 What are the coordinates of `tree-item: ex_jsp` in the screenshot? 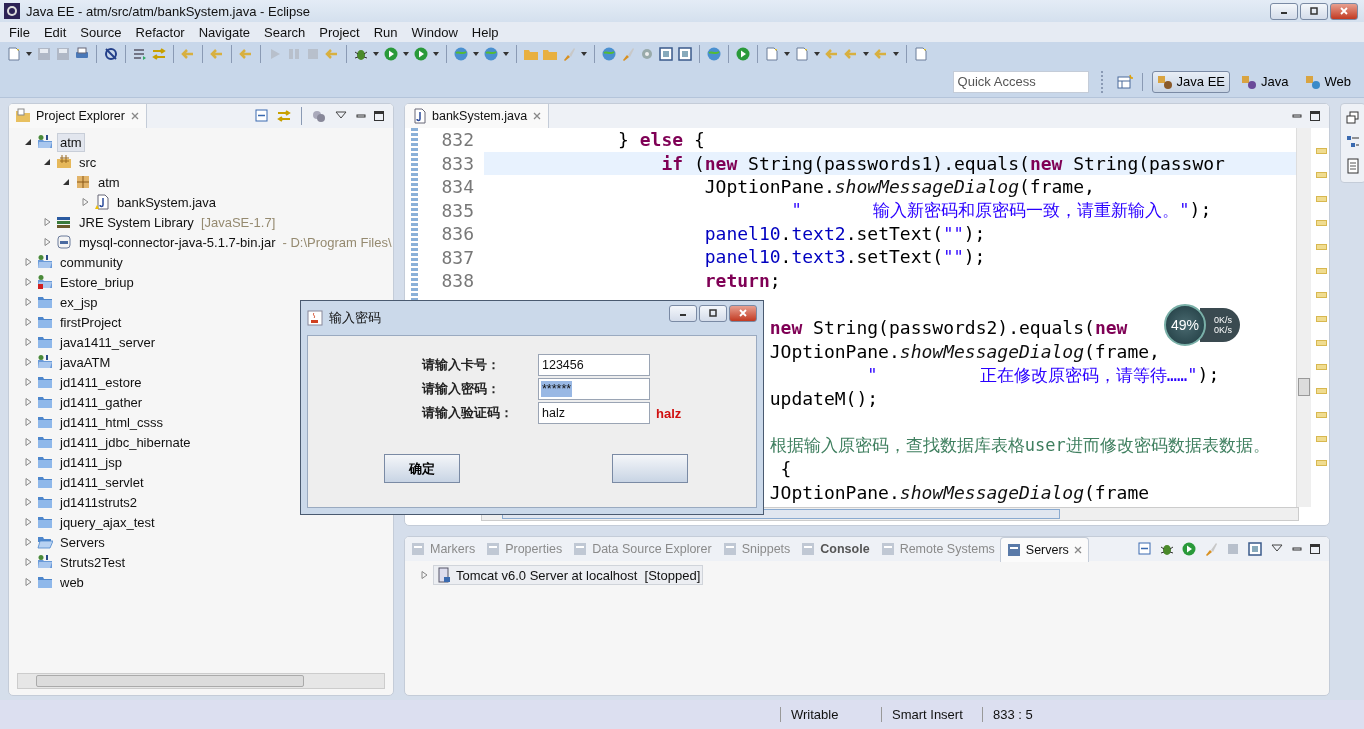 It's located at (79, 302).